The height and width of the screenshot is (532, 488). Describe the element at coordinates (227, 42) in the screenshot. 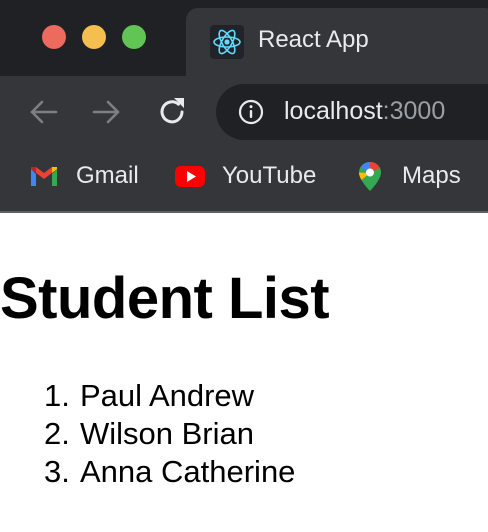

I see `react-logo-icon` at that location.